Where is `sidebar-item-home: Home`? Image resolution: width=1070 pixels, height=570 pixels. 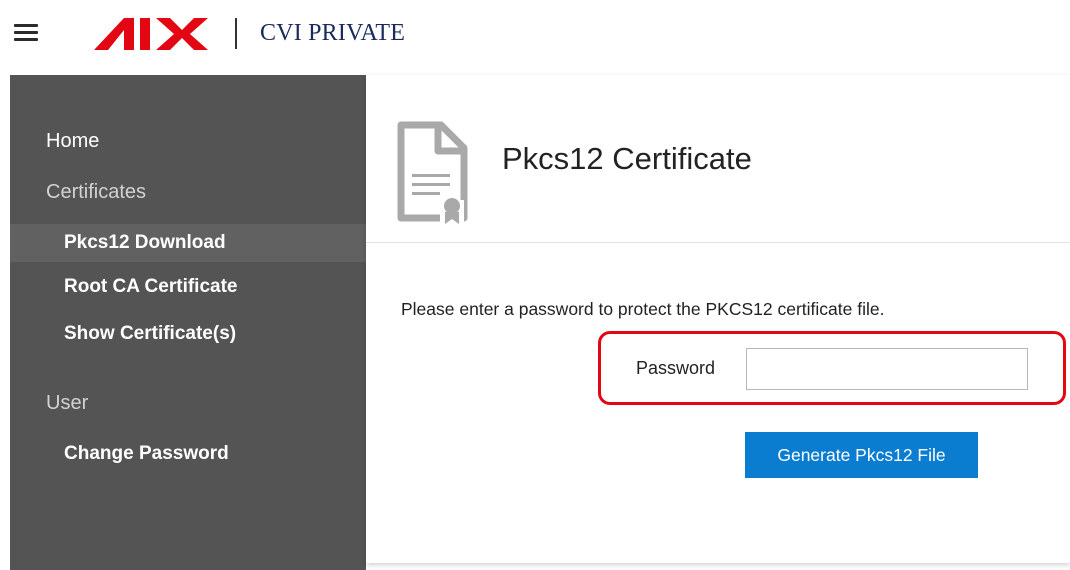
sidebar-item-home: Home is located at coordinates (206, 141).